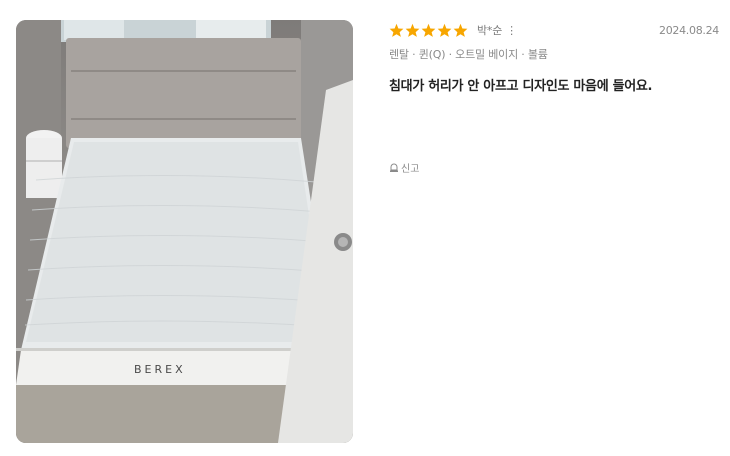 Image resolution: width=730 pixels, height=456 pixels. Describe the element at coordinates (521, 86) in the screenshot. I see `review-text: 침대가 허리가 안 아프고 디자인도 마음에 들어요.` at that location.